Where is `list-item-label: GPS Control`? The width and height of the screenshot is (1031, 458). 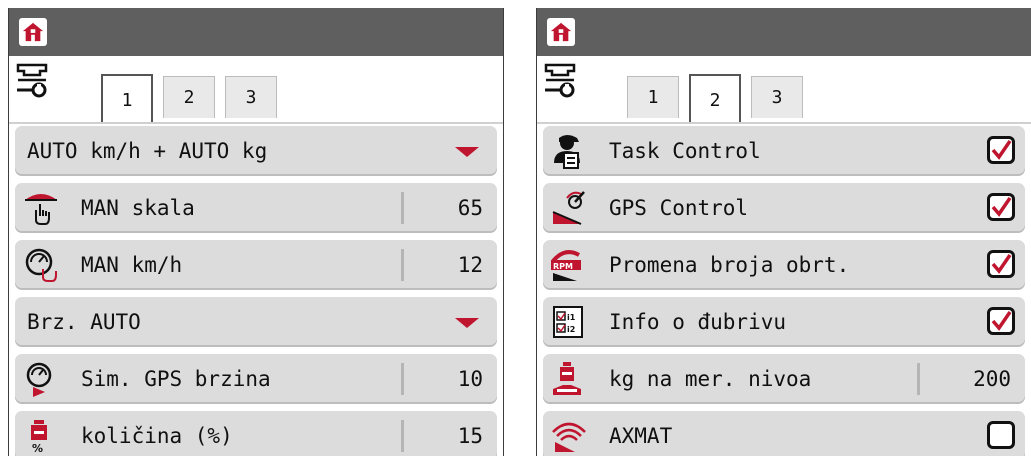 list-item-label: GPS Control is located at coordinates (679, 208).